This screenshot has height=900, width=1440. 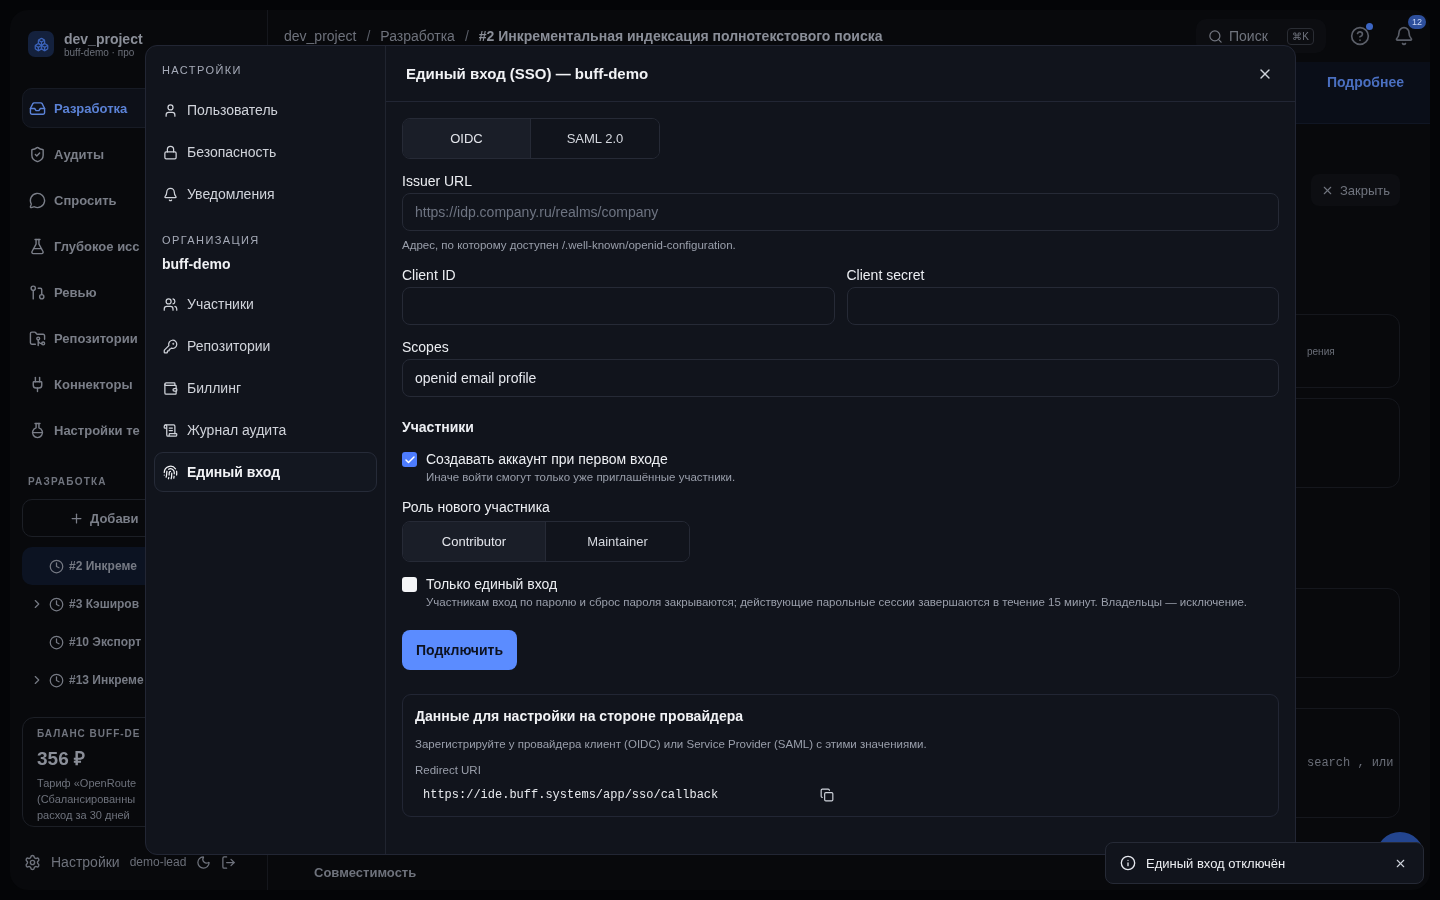 I want to click on details-link: Подробнее, so click(x=1365, y=82).